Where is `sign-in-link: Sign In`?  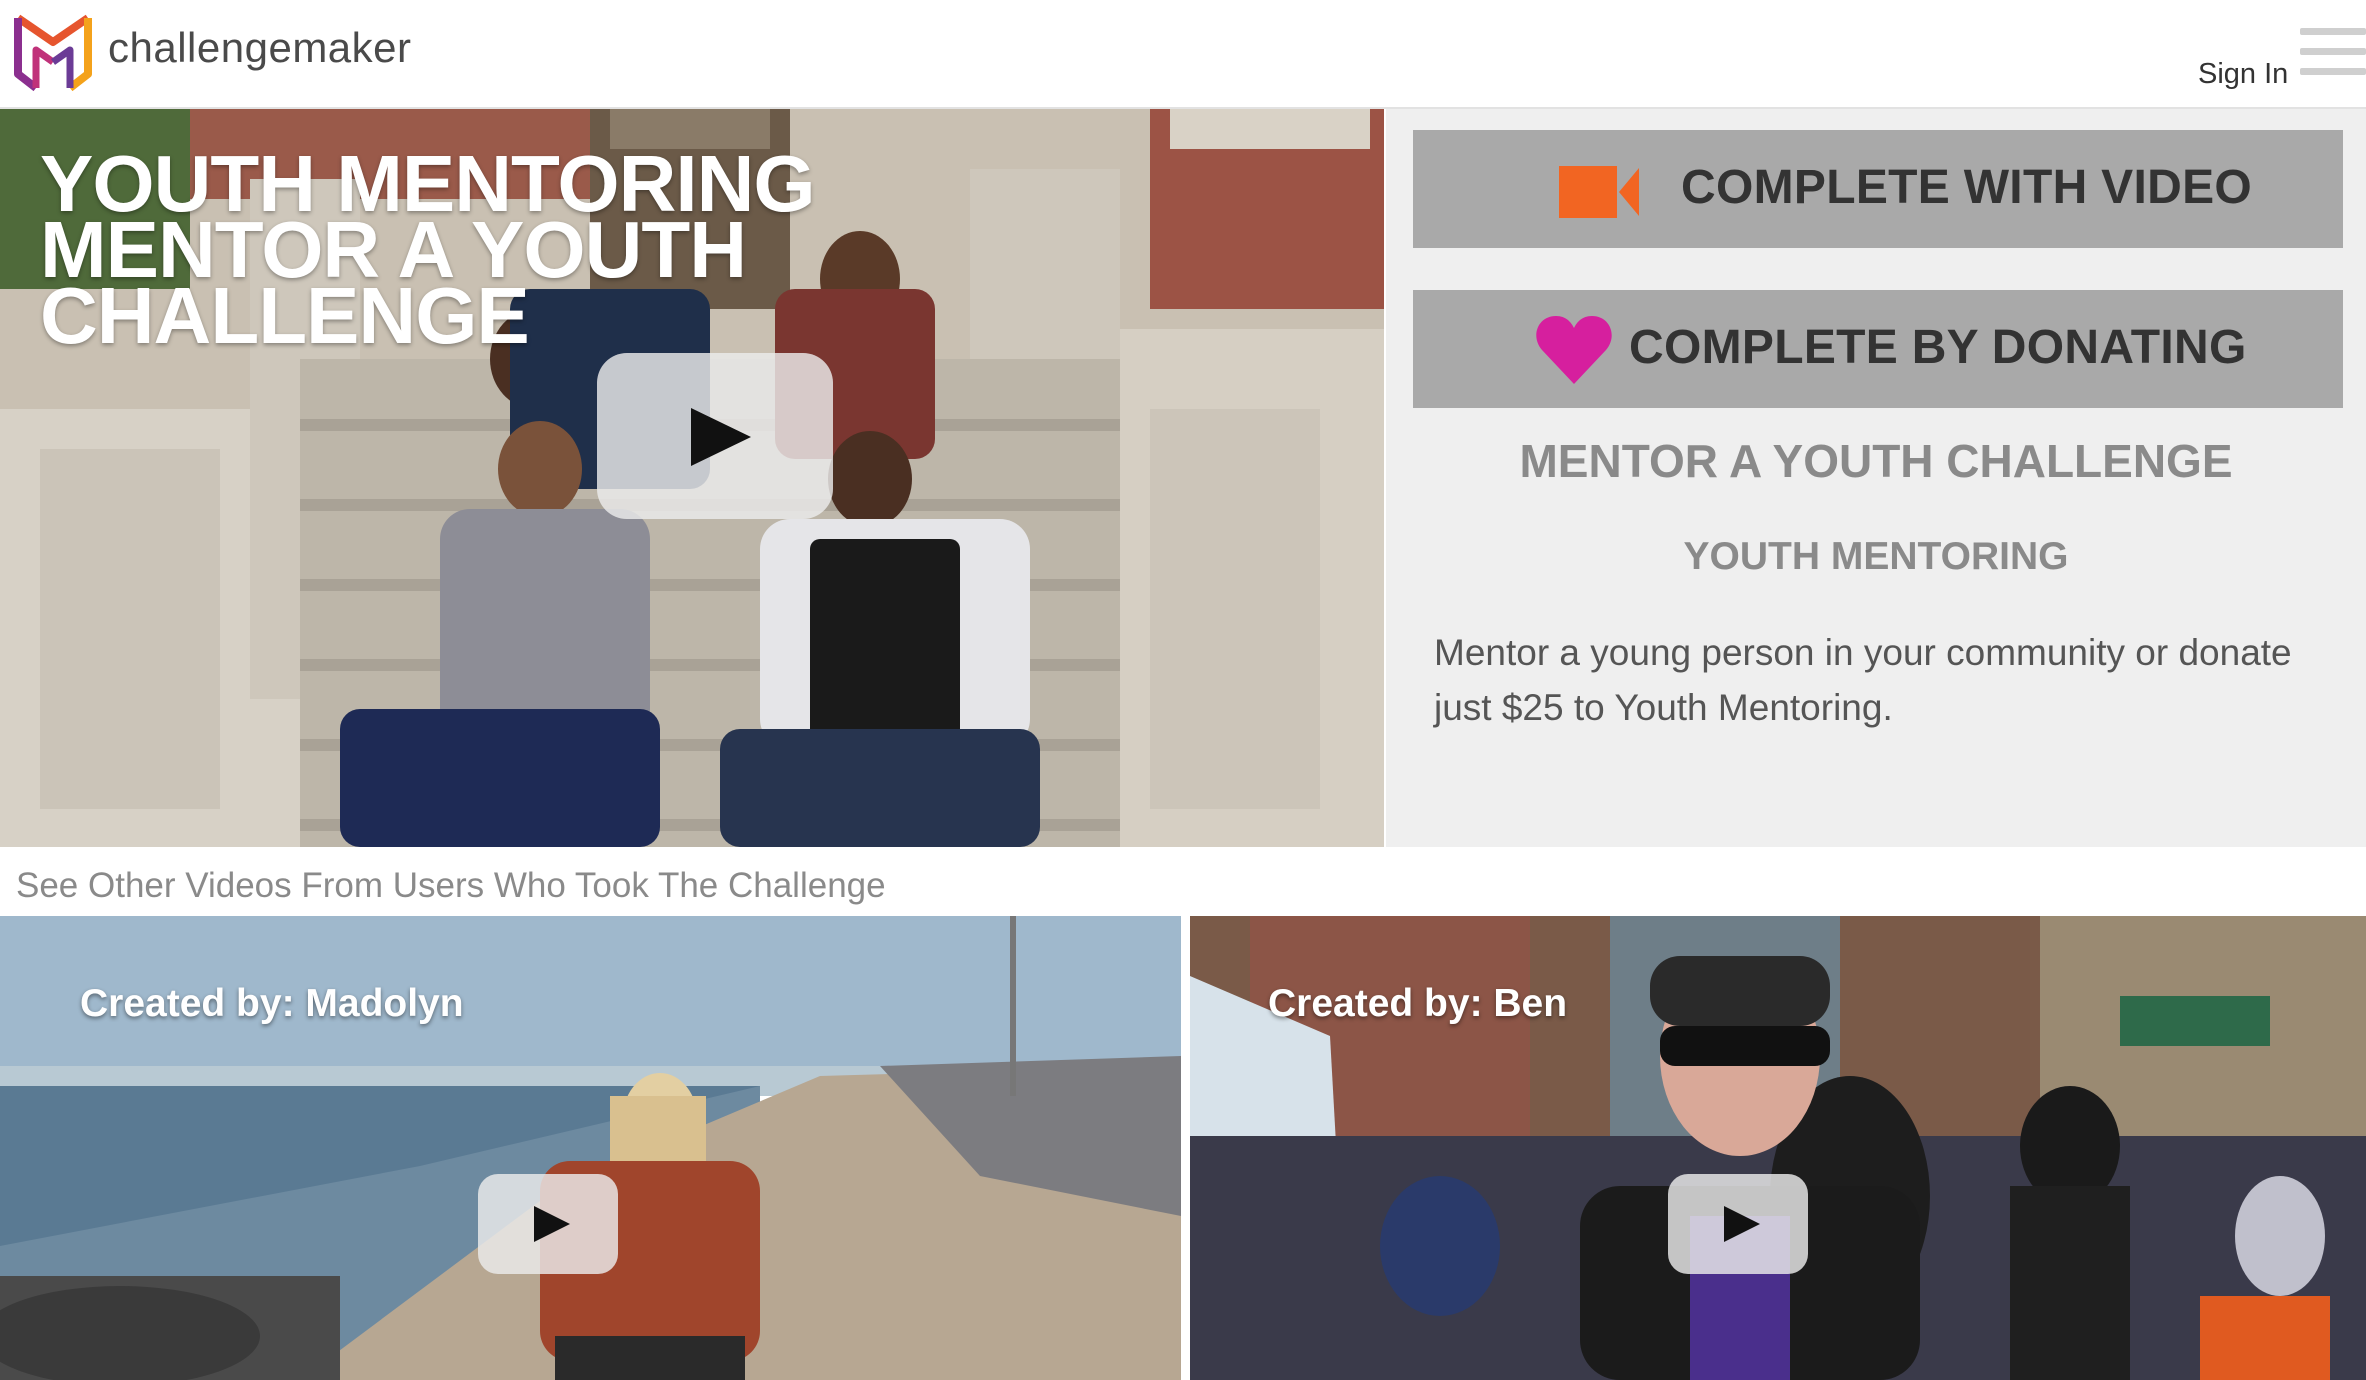 sign-in-link: Sign In is located at coordinates (2243, 74).